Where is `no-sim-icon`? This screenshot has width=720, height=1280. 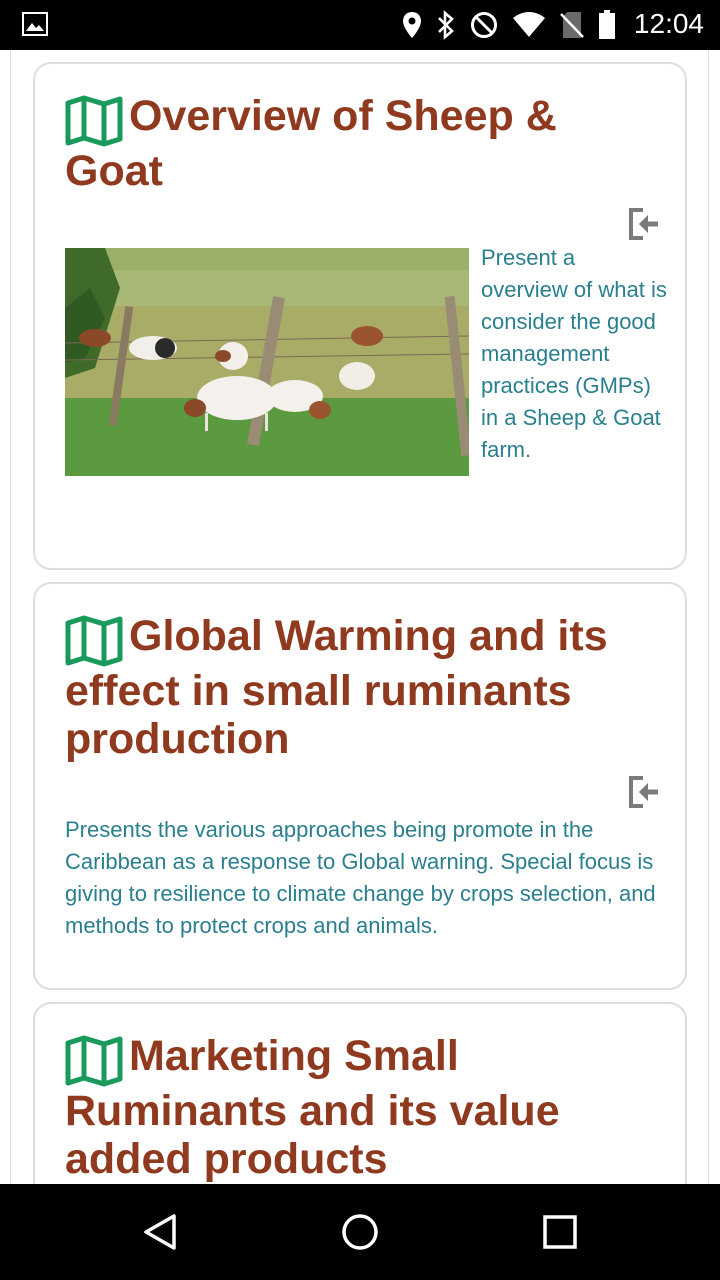 no-sim-icon is located at coordinates (572, 25).